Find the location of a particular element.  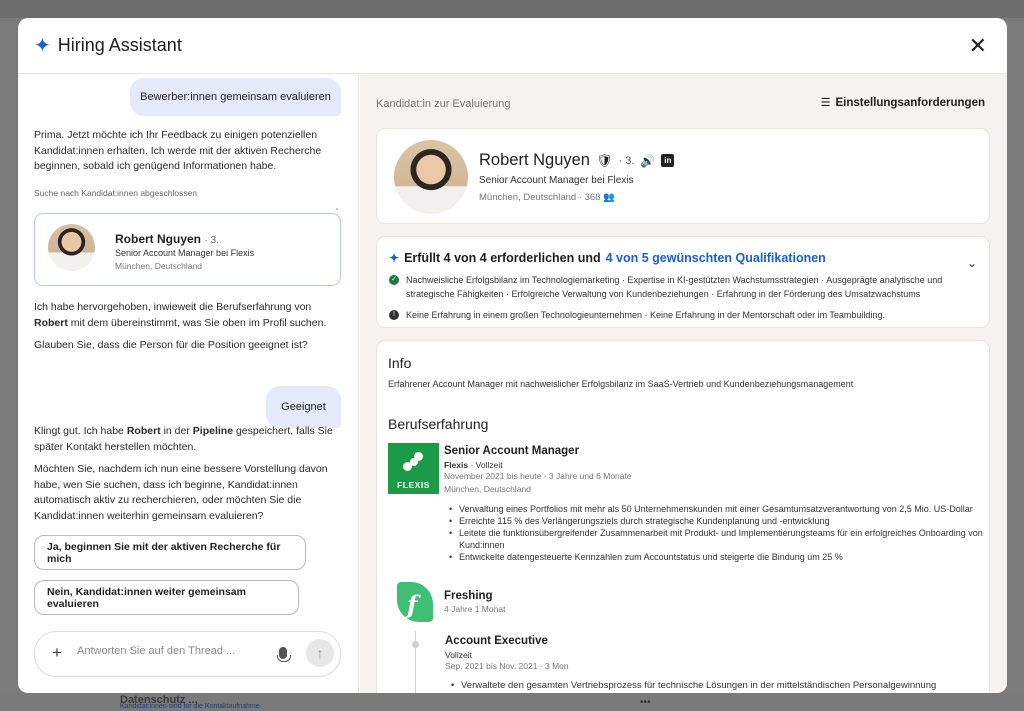

reply-input is located at coordinates (164, 651).